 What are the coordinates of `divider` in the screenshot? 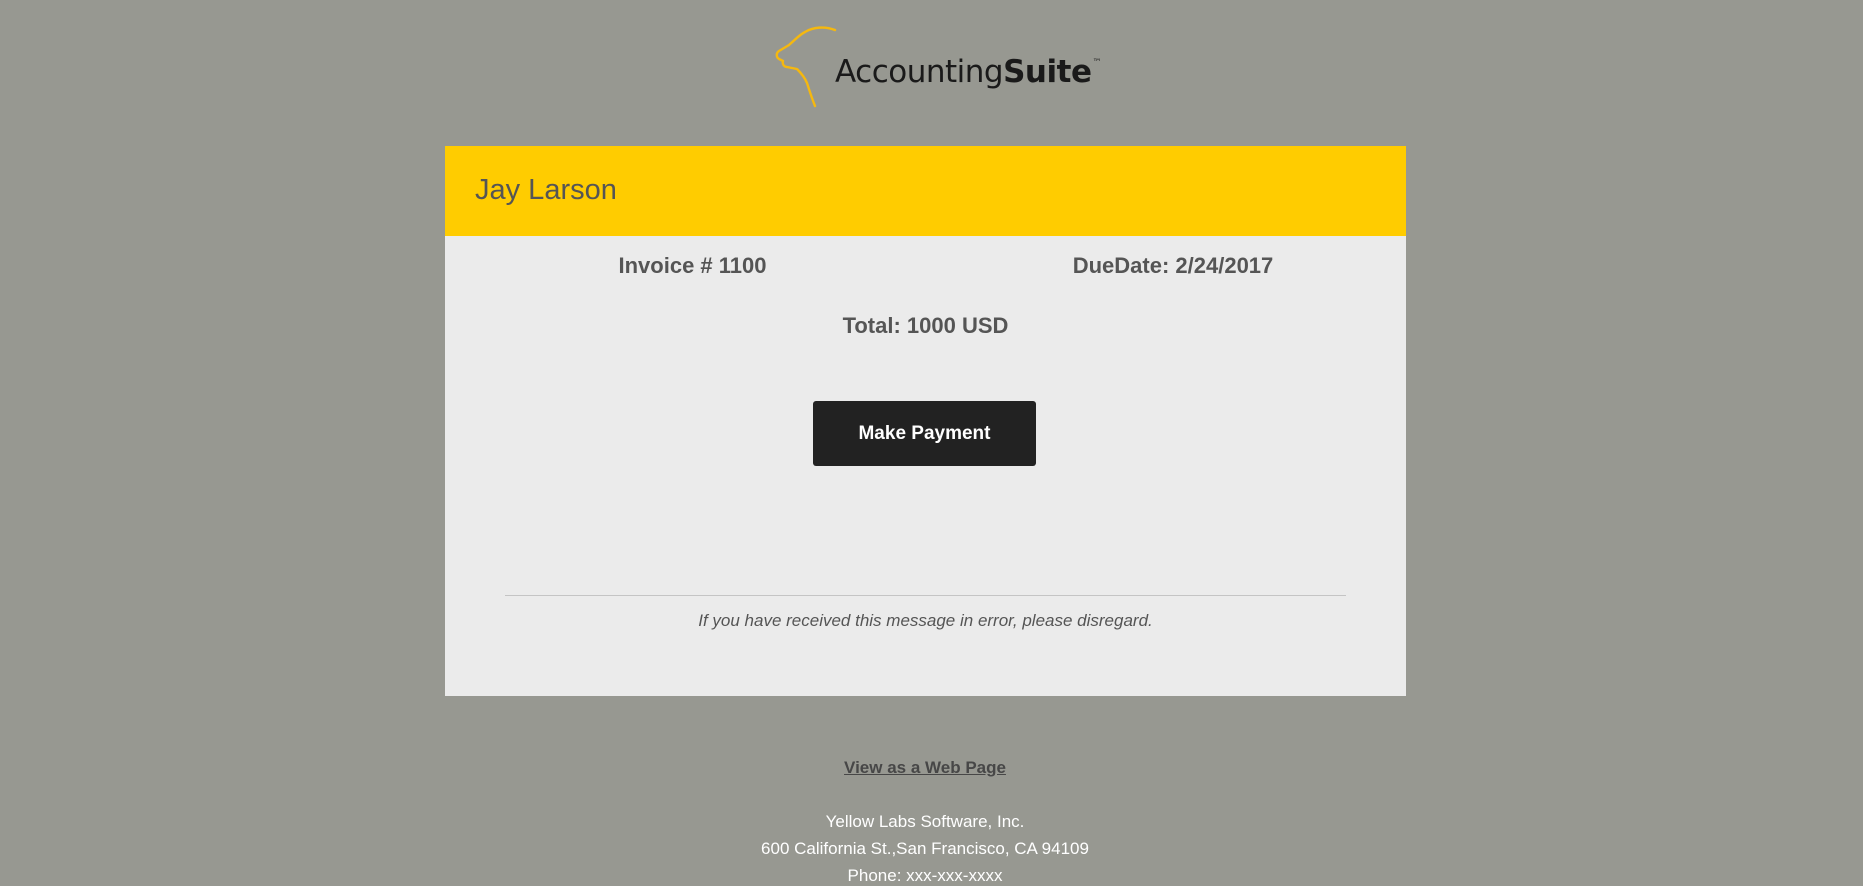 It's located at (925, 595).